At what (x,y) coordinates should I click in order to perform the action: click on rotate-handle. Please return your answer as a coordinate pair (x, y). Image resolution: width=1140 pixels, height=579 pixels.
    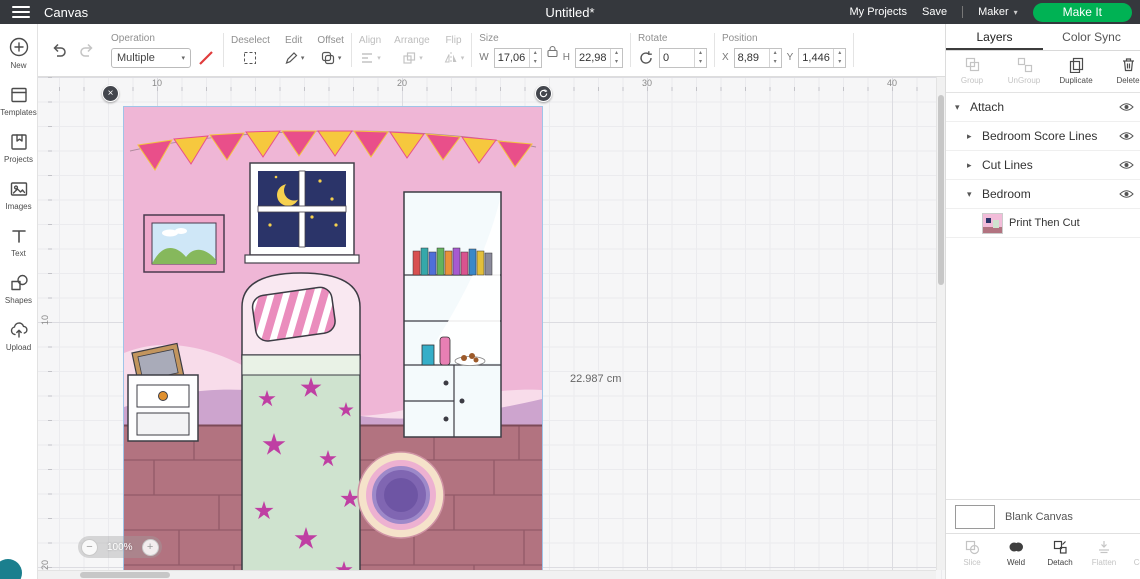
    Looking at the image, I should click on (543, 93).